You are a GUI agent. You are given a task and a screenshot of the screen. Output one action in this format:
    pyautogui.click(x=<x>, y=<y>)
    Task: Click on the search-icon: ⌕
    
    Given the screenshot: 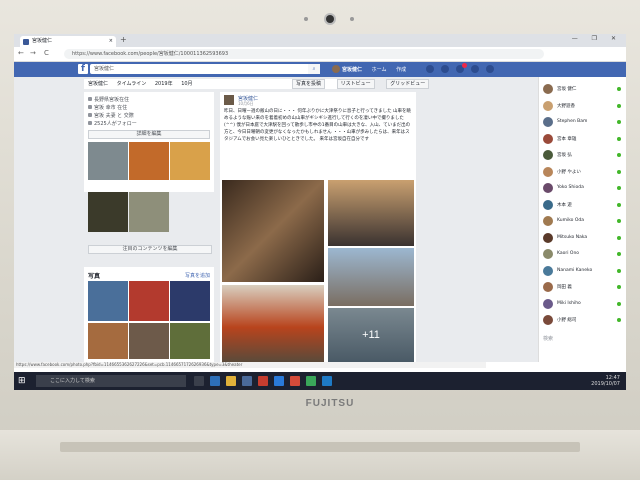 What is the action you would take?
    pyautogui.click(x=314, y=69)
    